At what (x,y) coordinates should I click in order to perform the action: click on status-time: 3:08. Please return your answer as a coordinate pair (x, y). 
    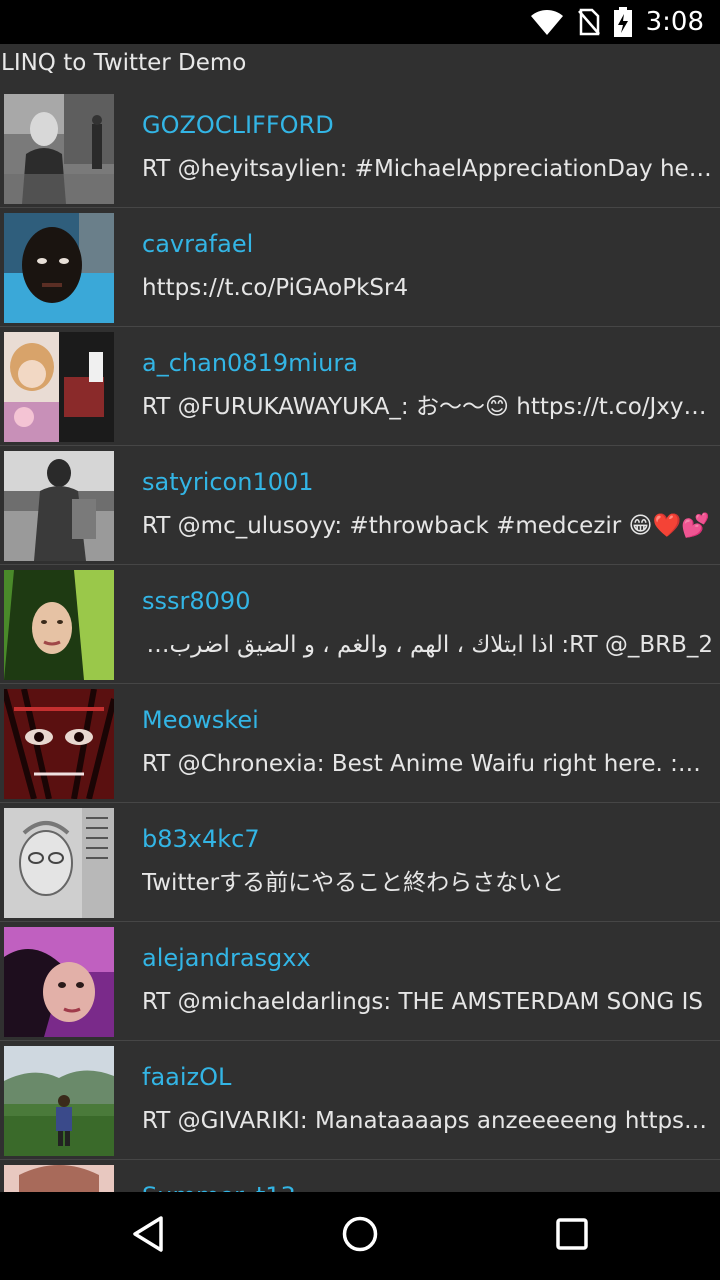
    Looking at the image, I should click on (674, 22).